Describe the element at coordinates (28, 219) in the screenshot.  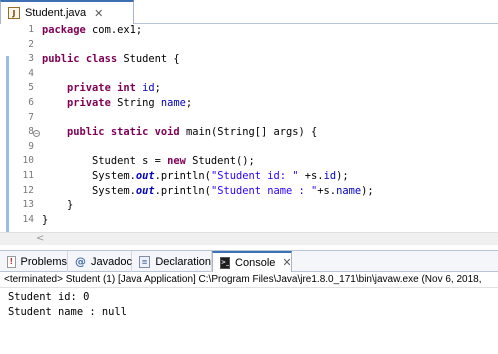
I see `line-number: 14` at that location.